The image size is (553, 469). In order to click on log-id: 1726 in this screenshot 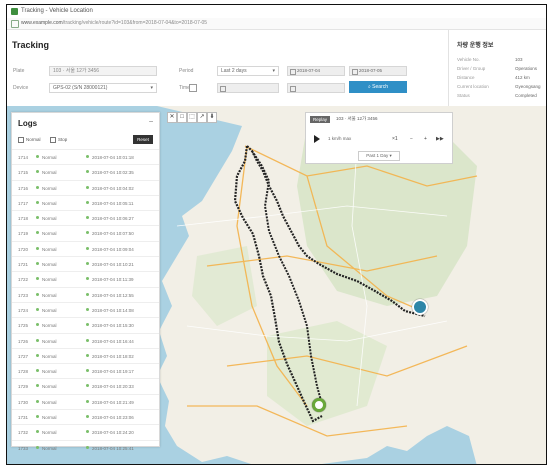, I will do `click(23, 341)`.